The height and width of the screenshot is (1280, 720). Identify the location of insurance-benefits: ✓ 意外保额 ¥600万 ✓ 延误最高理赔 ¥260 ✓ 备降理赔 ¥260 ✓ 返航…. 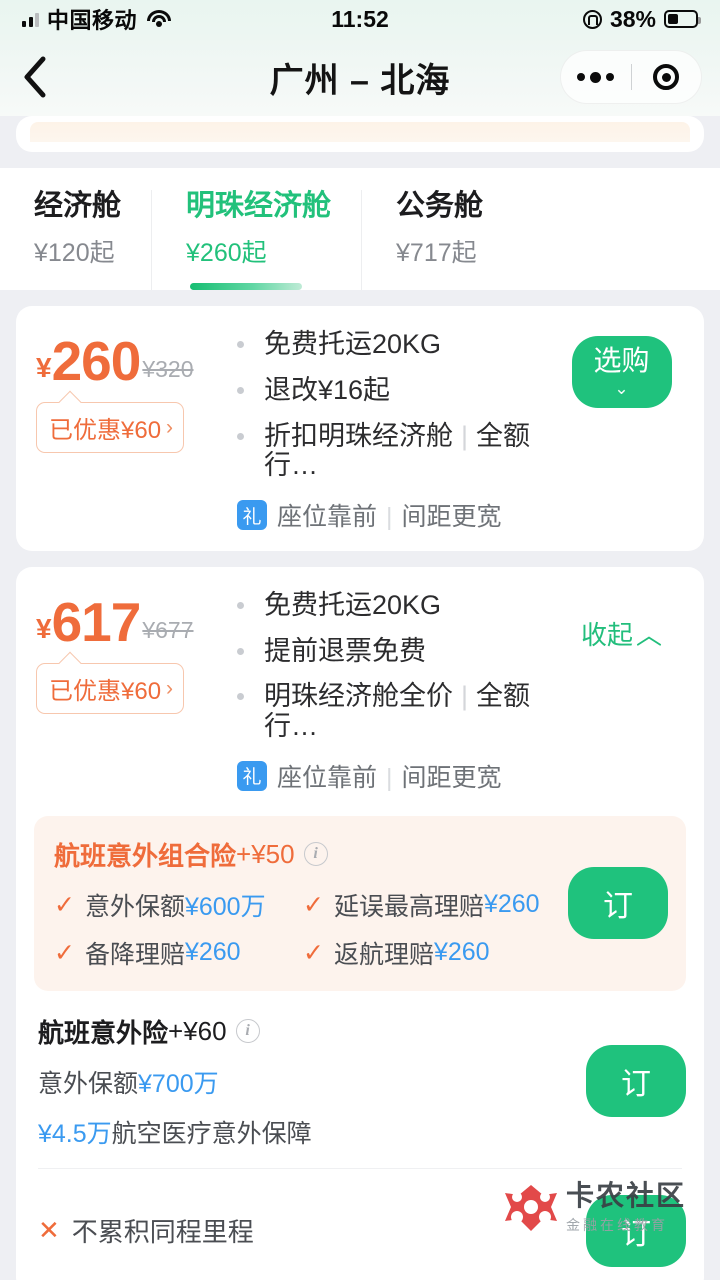
(303, 929).